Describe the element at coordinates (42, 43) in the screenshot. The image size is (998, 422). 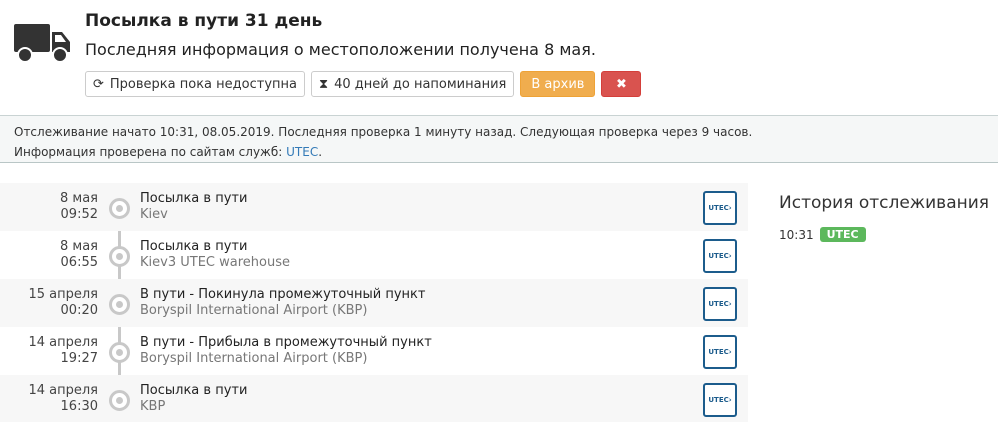
I see `truck-icon` at that location.